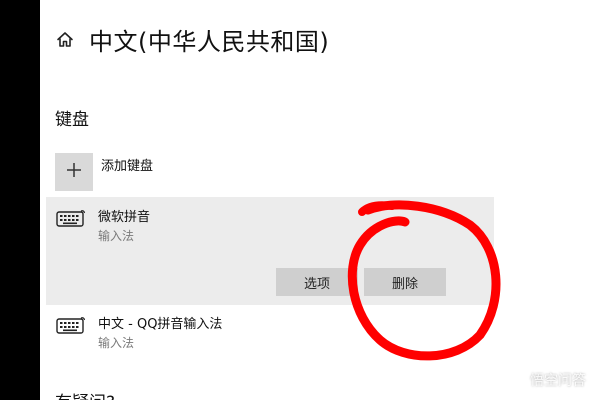 Image resolution: width=600 pixels, height=400 pixels. I want to click on add-box, so click(74, 172).